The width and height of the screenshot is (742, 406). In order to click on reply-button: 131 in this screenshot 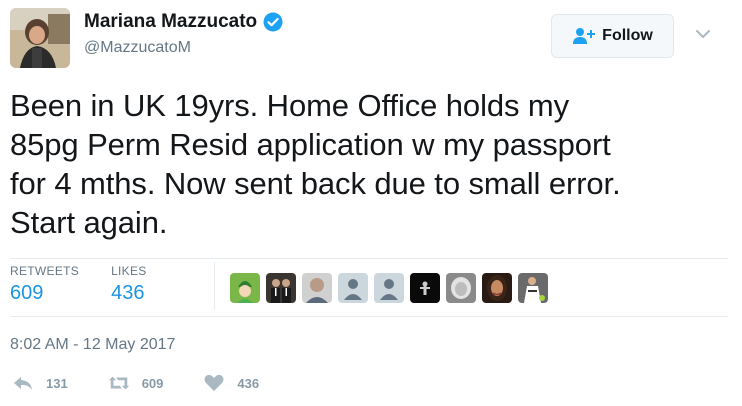, I will do `click(40, 383)`.